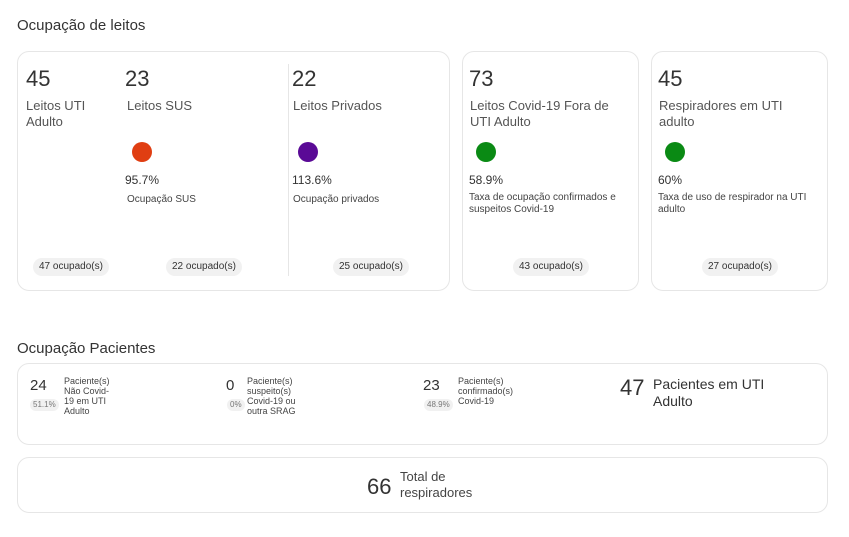 Image resolution: width=849 pixels, height=537 pixels. Describe the element at coordinates (44, 405) in the screenshot. I see `non-covid-percent-badge: 51.1%` at that location.